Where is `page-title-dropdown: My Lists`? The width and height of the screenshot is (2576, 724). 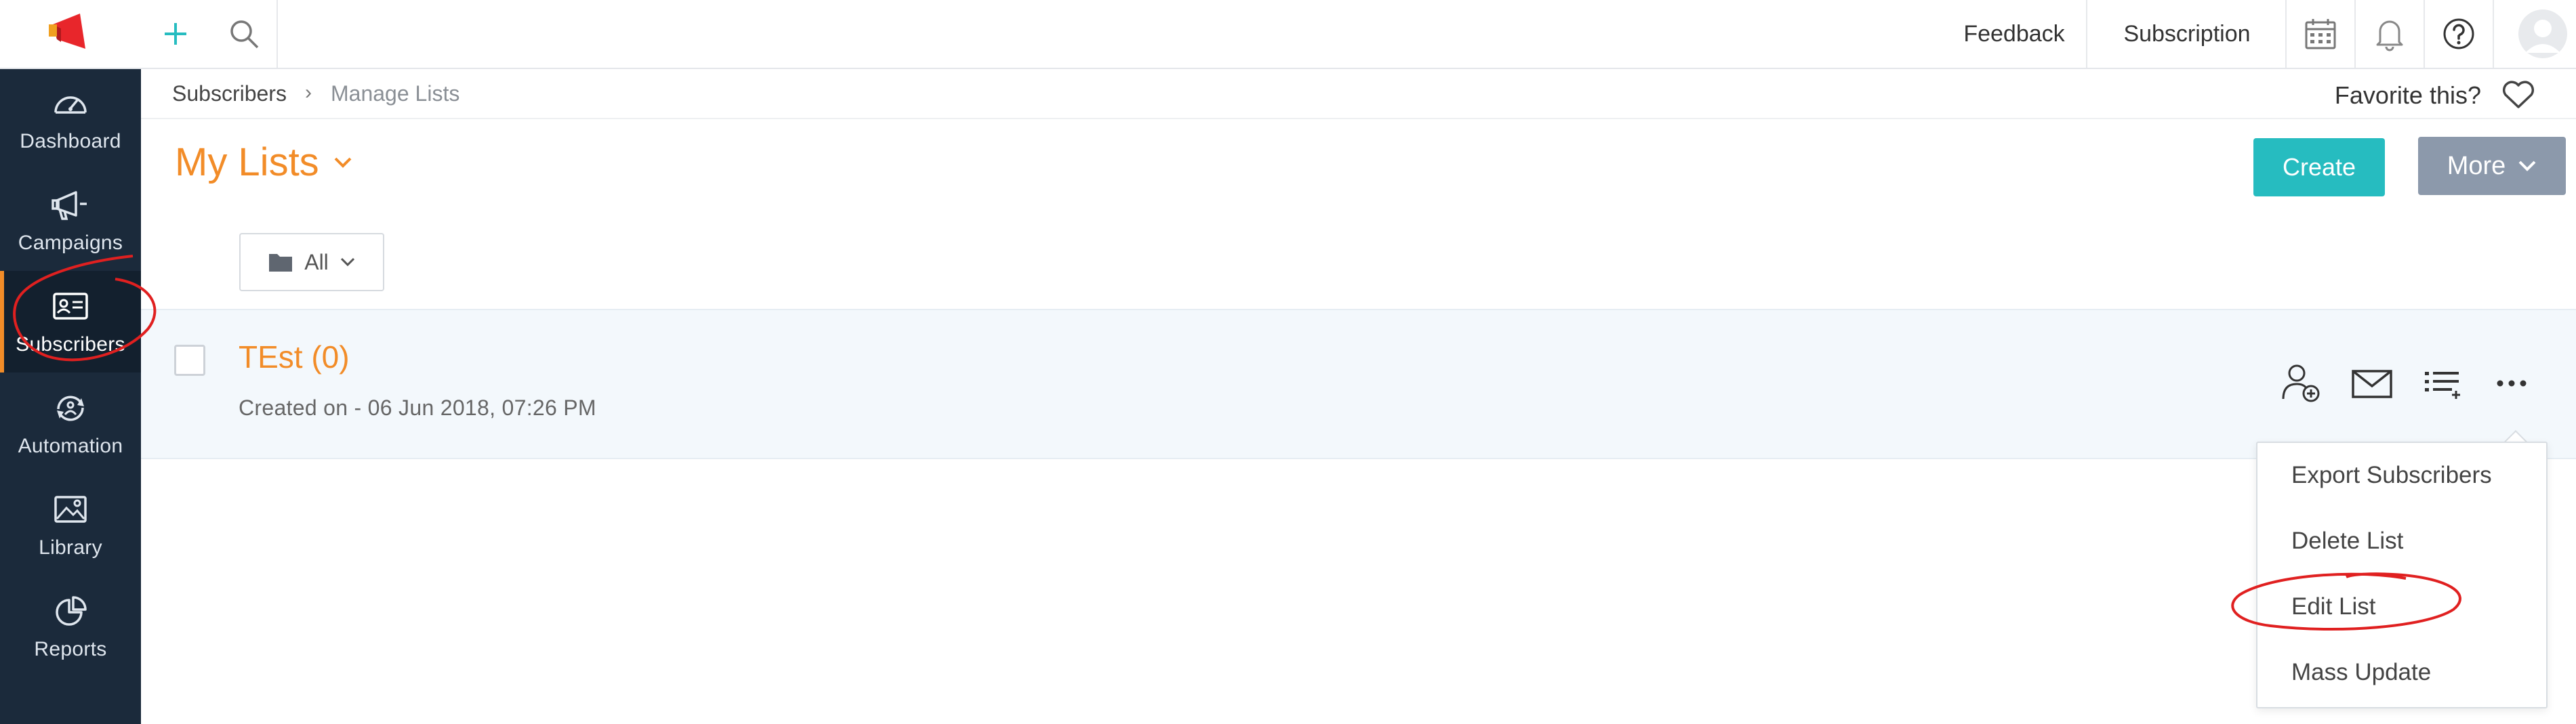
page-title-dropdown: My Lists is located at coordinates (264, 162).